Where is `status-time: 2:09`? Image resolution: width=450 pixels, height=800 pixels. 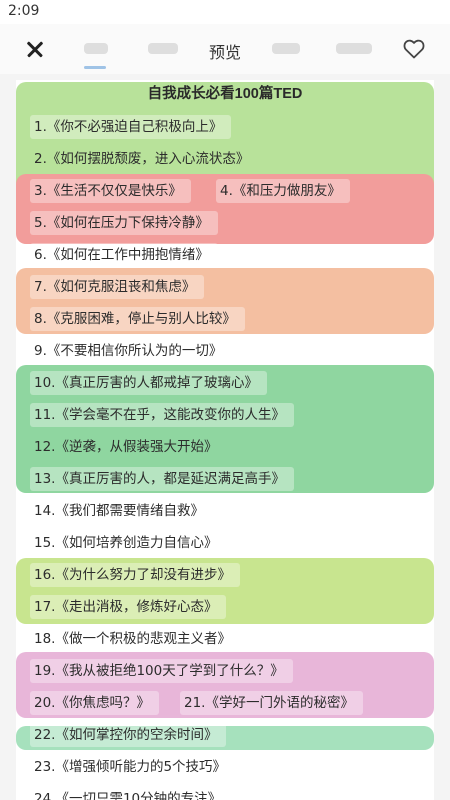 status-time: 2:09 is located at coordinates (24, 11).